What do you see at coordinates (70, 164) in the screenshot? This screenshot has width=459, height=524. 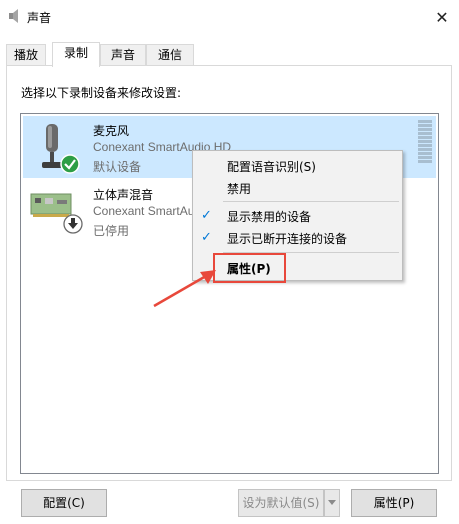 I see `default-checkmark-icon` at bounding box center [70, 164].